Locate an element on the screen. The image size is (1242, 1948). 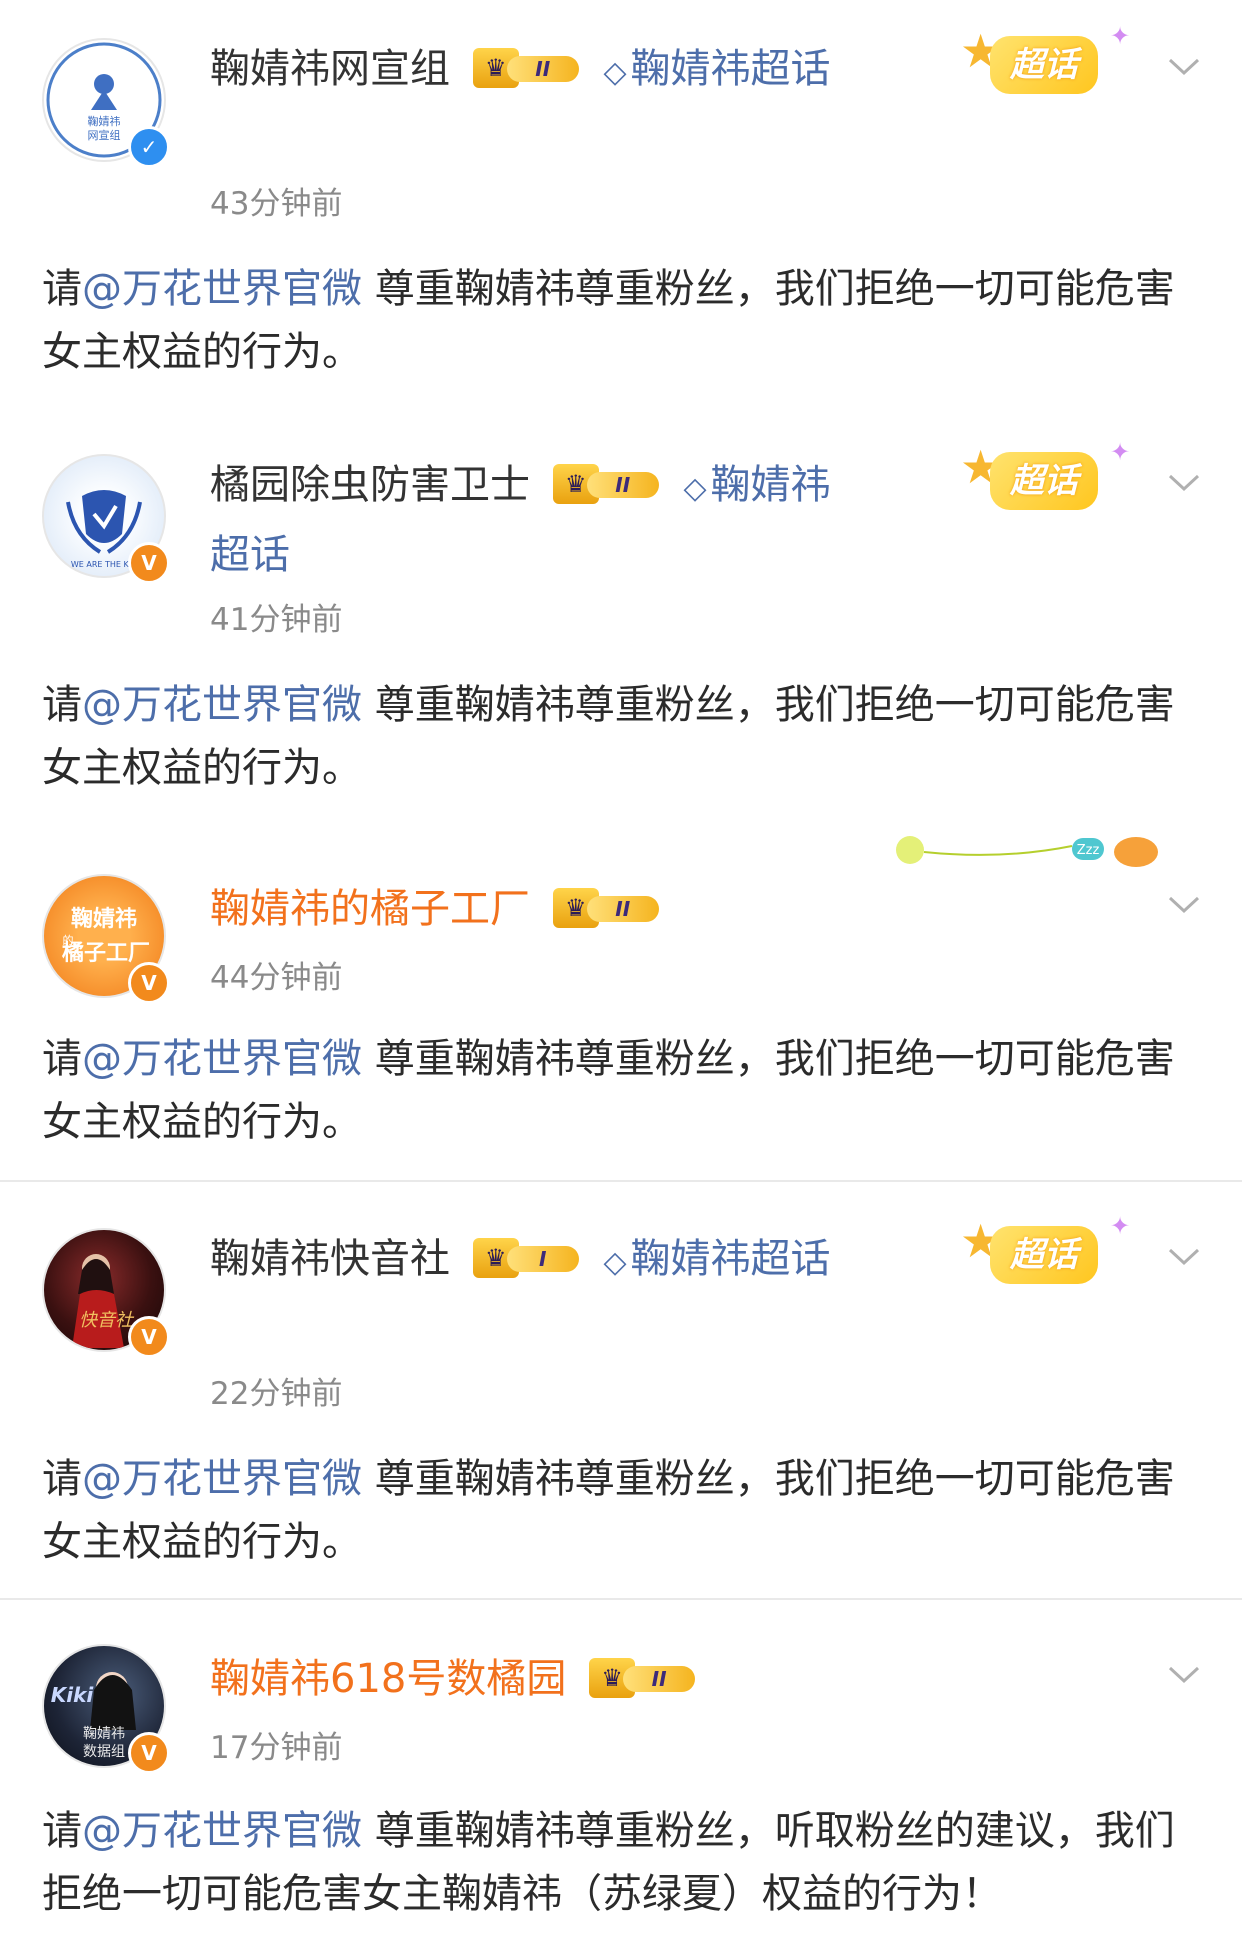
post-prefix: 请 is located at coordinates (62, 1831).